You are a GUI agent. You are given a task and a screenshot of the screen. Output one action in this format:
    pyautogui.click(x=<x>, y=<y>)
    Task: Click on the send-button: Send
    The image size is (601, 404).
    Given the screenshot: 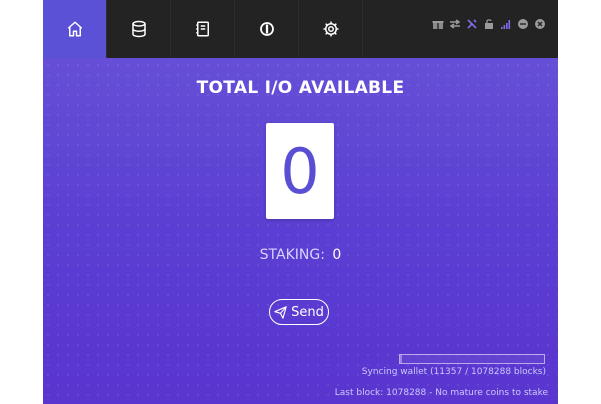 What is the action you would take?
    pyautogui.click(x=299, y=312)
    